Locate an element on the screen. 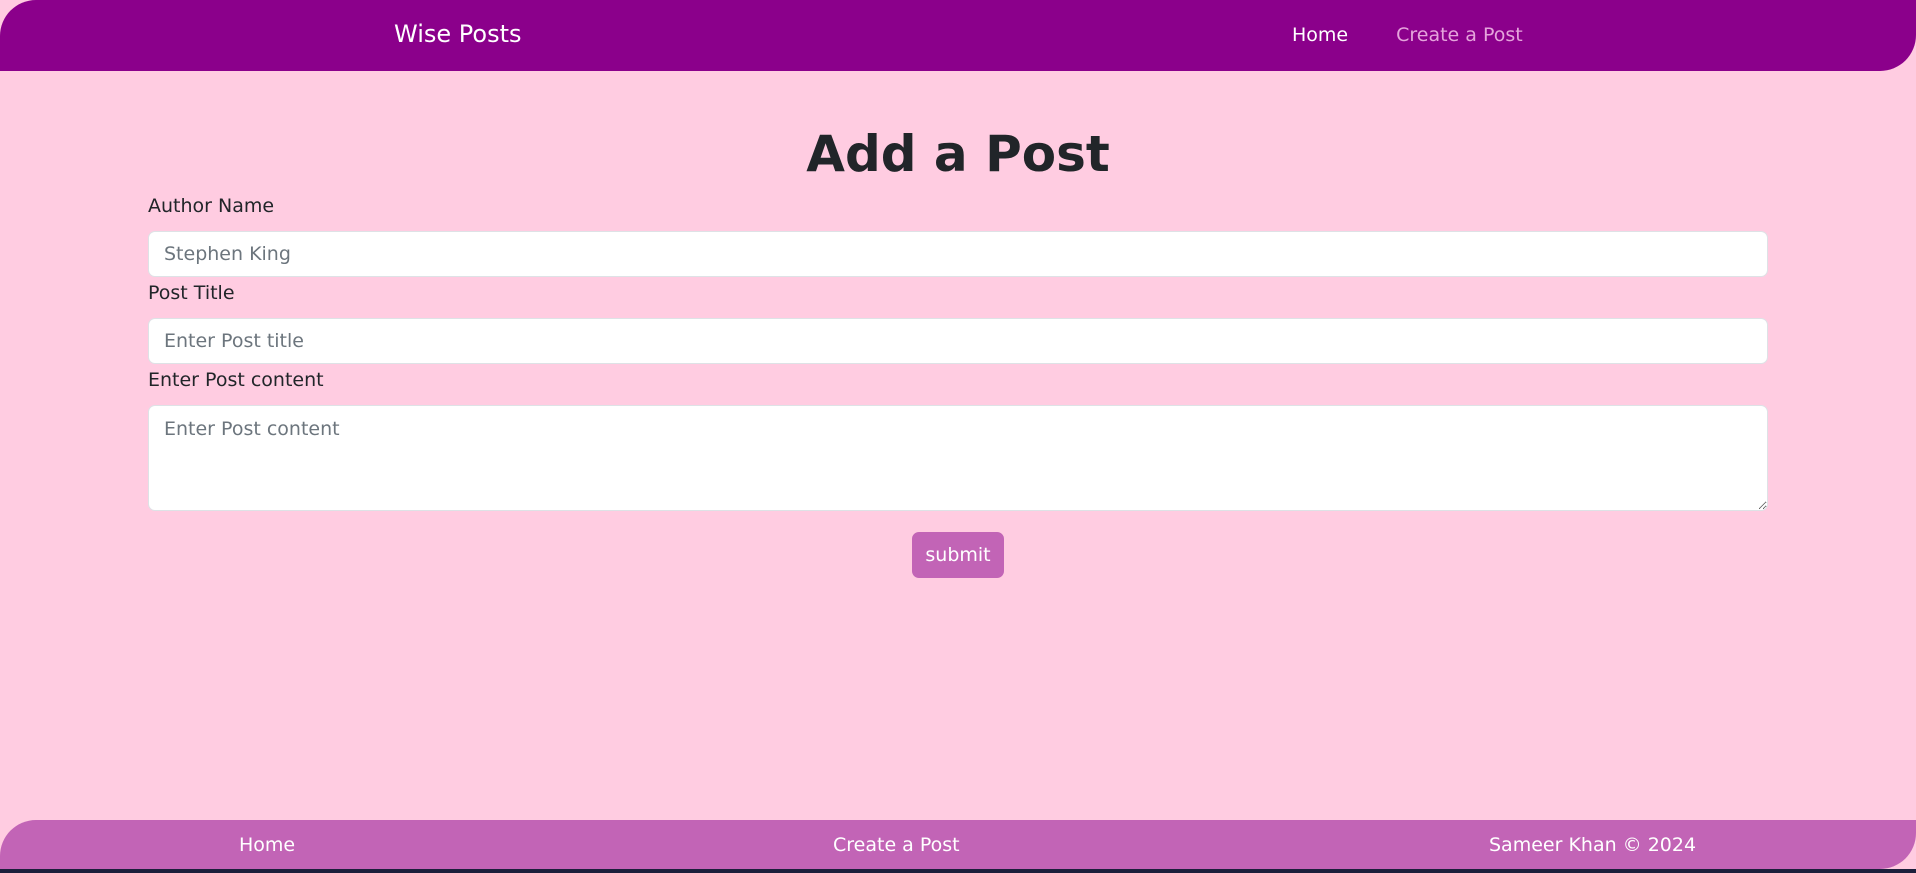  bottom-edge-strip is located at coordinates (958, 871).